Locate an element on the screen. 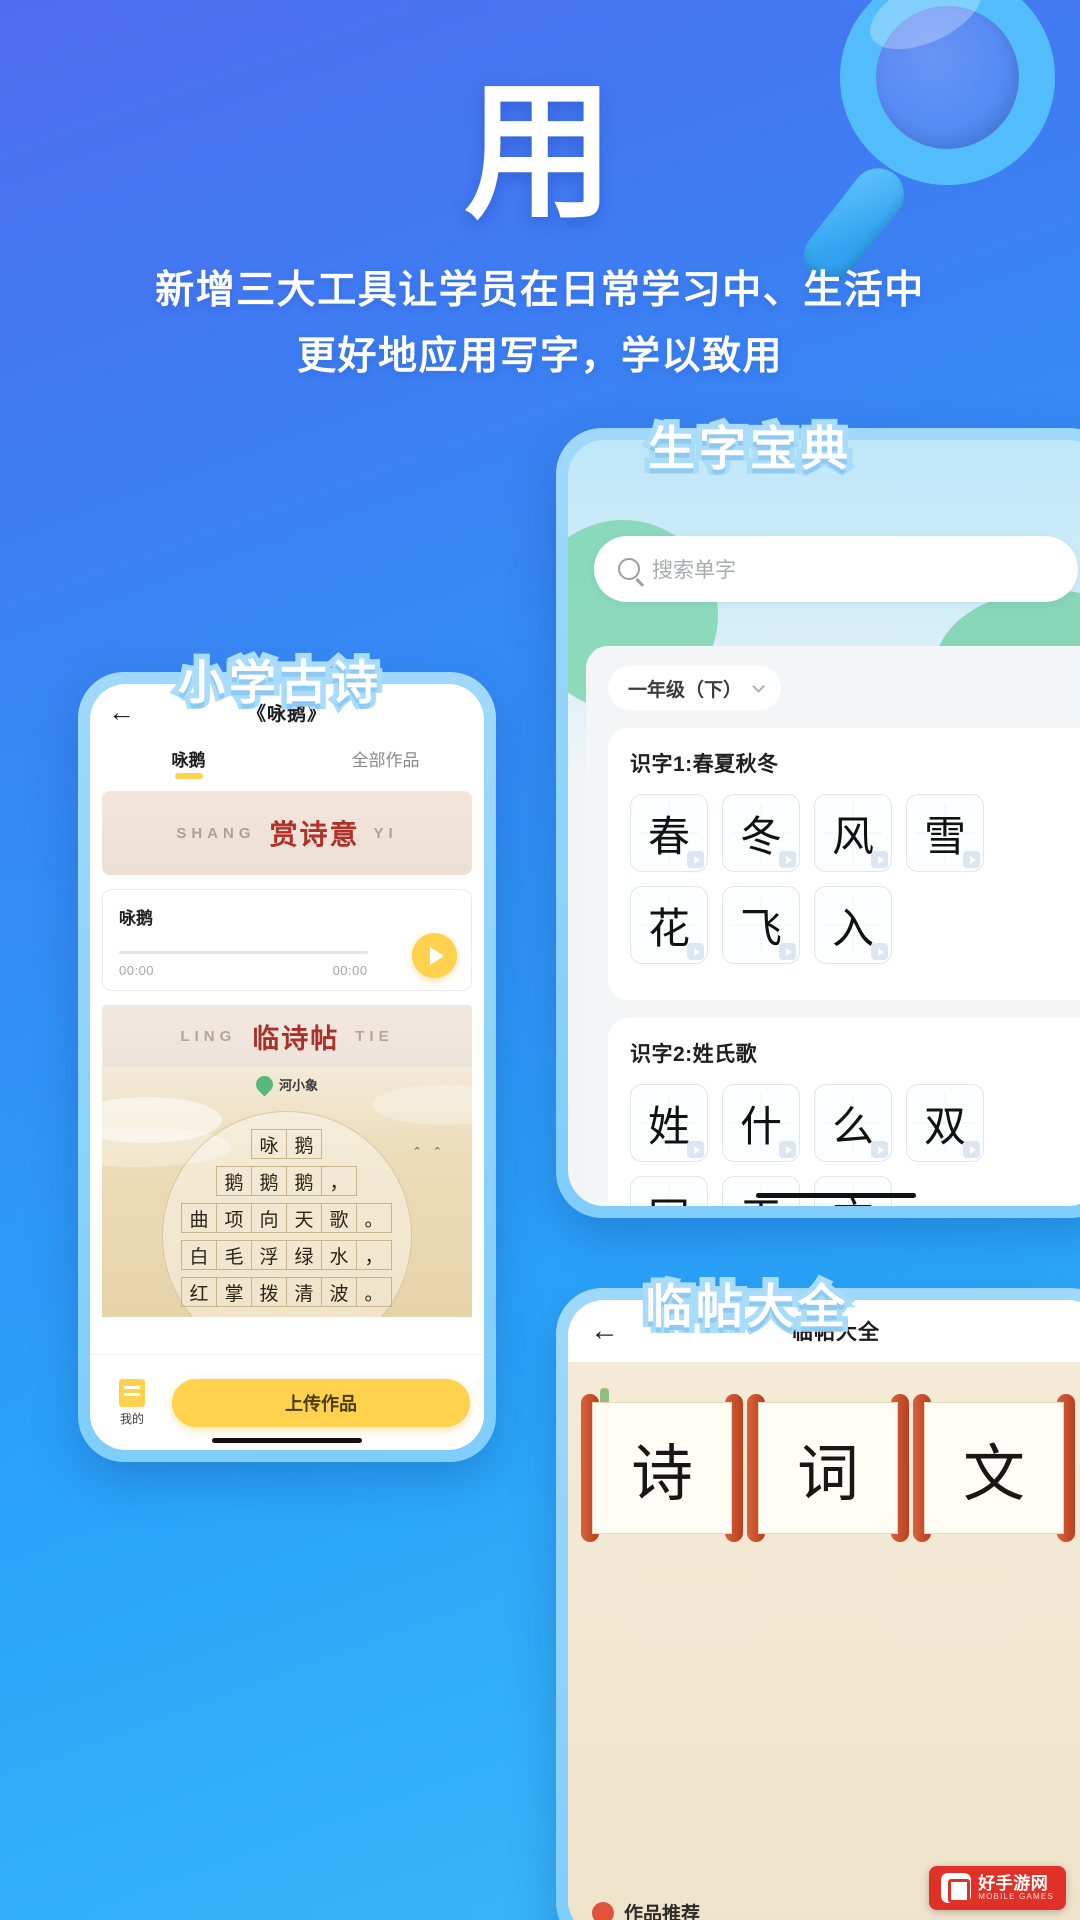 The height and width of the screenshot is (1920, 1080). lesson-card: 识字2:姓氏歌 姓 什 么 双 国 王 方 is located at coordinates (844, 1112).